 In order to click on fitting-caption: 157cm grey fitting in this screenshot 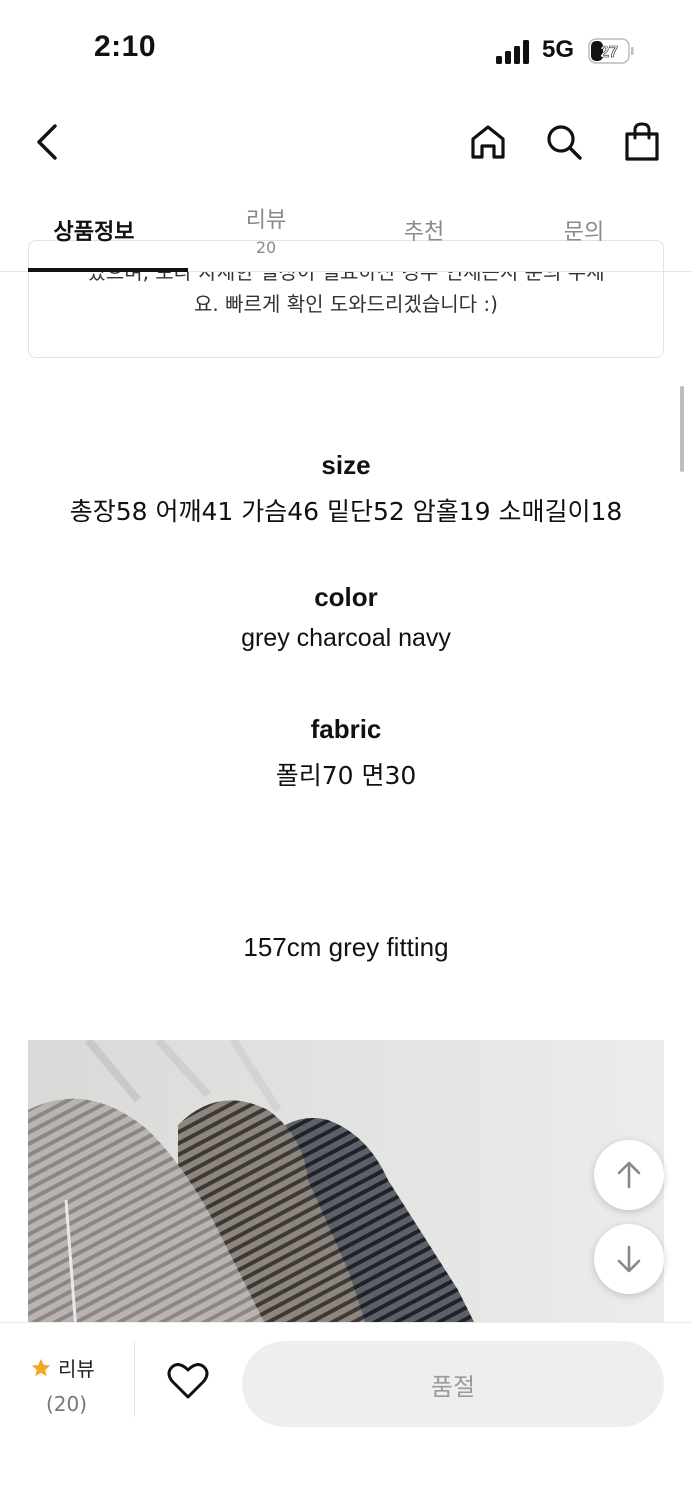, I will do `click(346, 947)`.